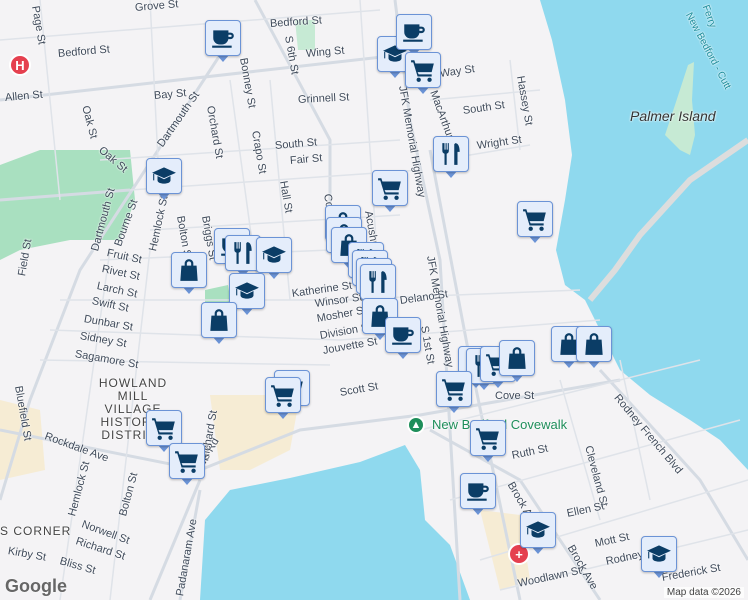 Image resolution: width=748 pixels, height=600 pixels. I want to click on place-palmer-island: Palmer Island, so click(673, 116).